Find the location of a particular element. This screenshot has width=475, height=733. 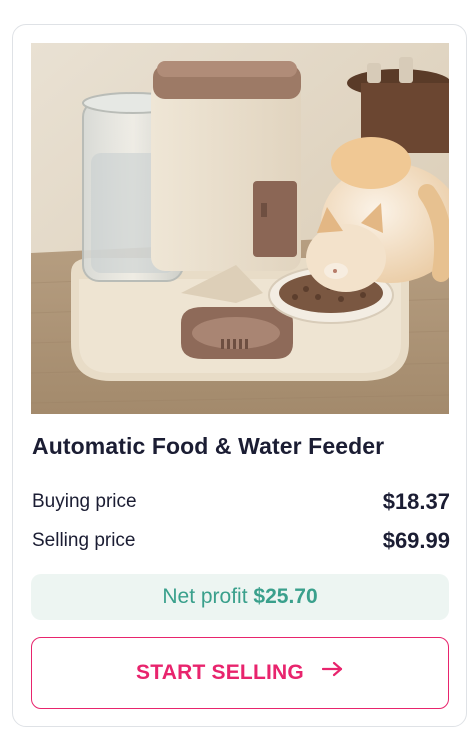

selling-price-value: $69.99 is located at coordinates (416, 540).